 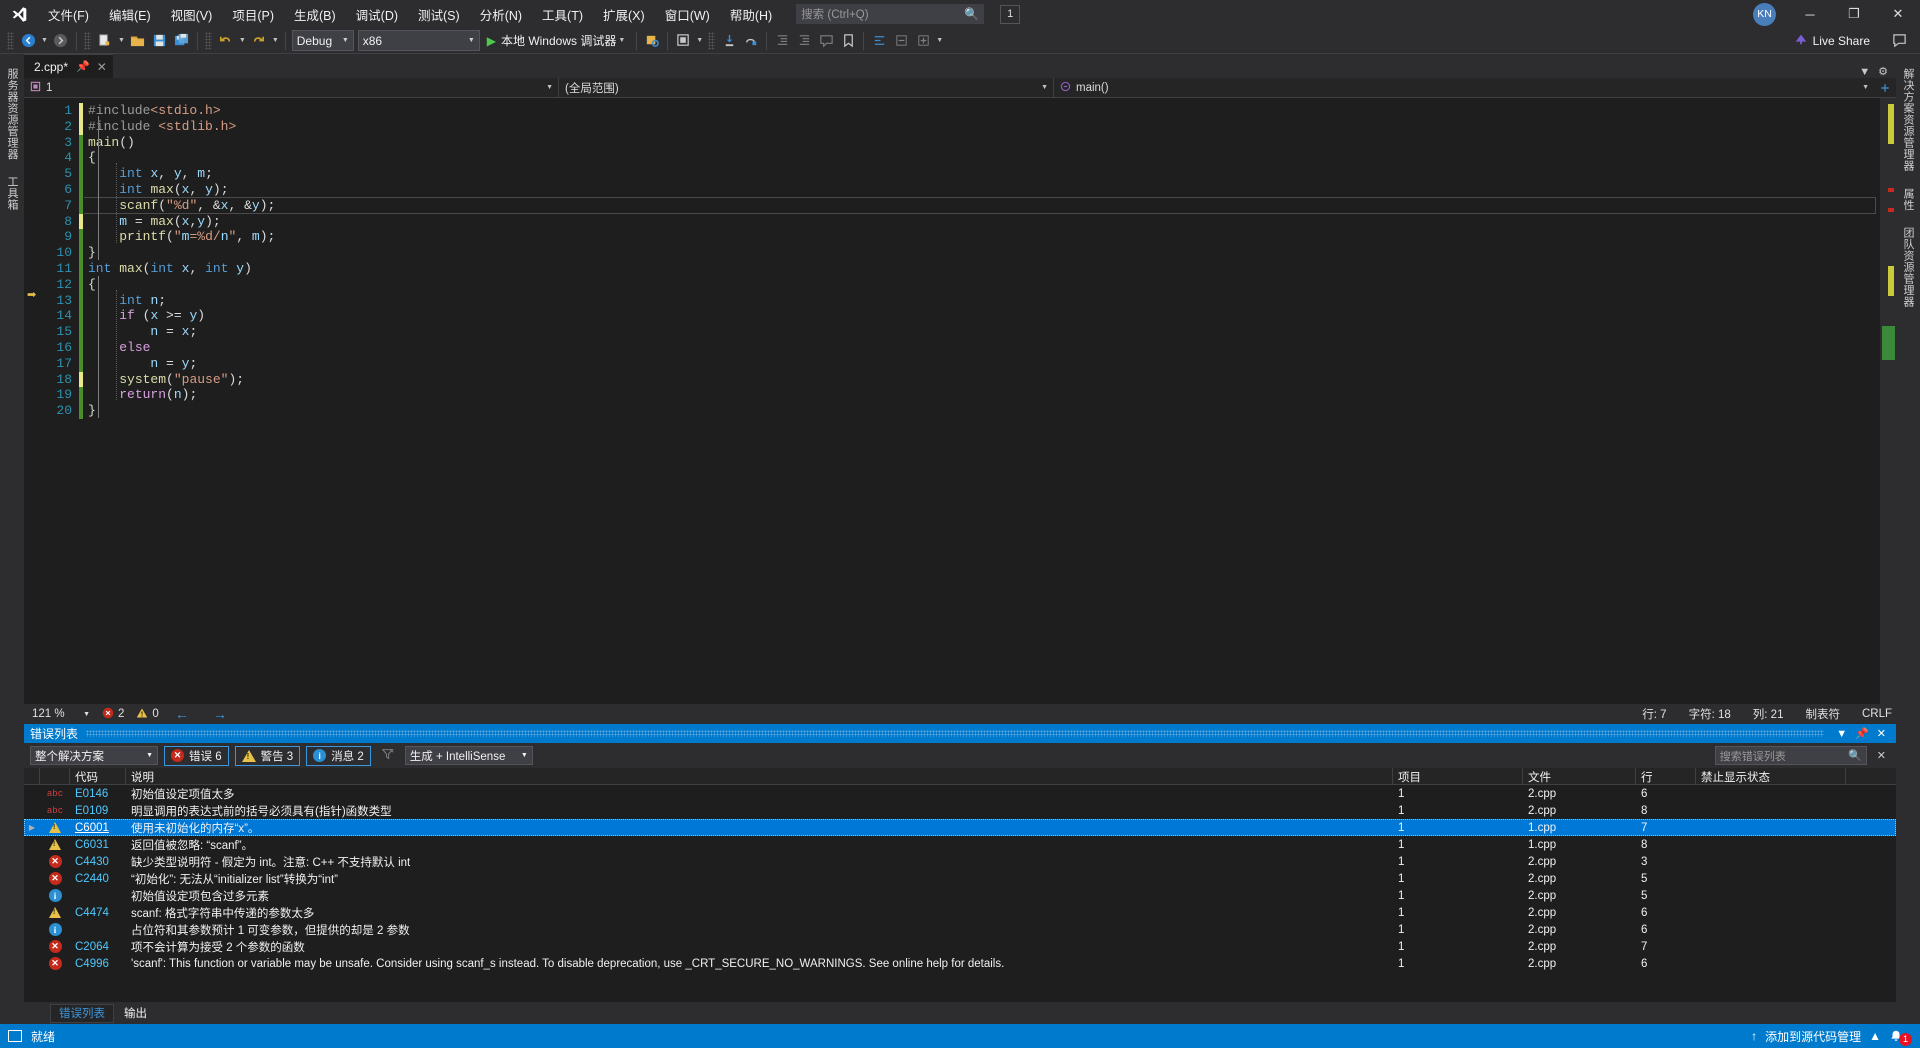 What do you see at coordinates (98, 811) in the screenshot?
I see `row-code: E0109` at bounding box center [98, 811].